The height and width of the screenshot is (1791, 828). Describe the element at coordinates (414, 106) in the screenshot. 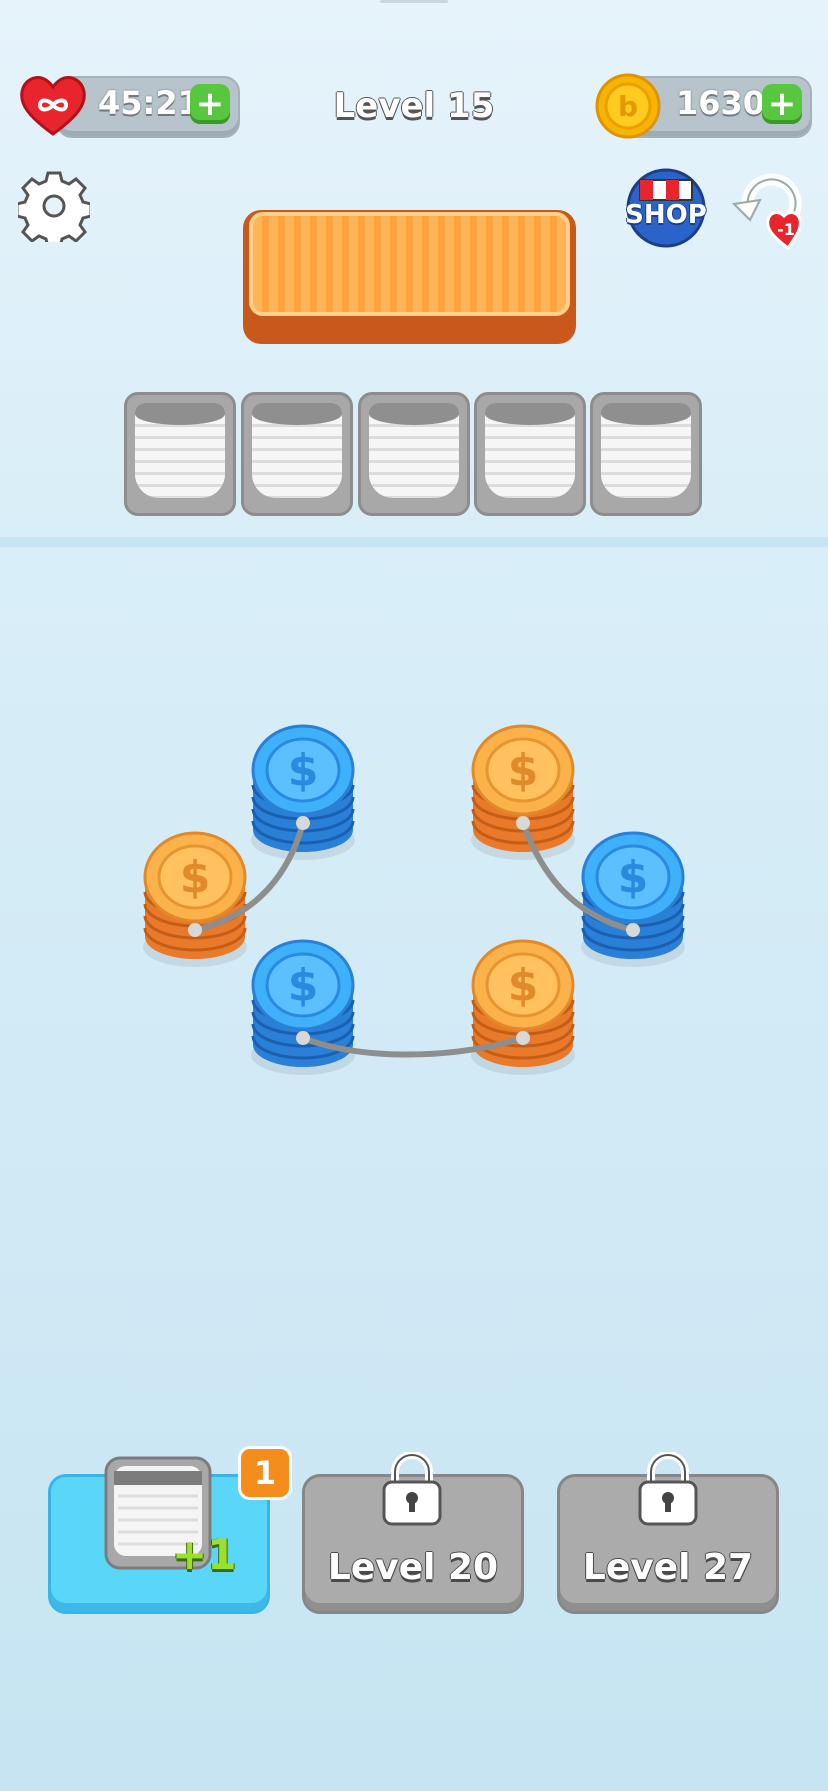

I see `level-title: Level 15` at that location.